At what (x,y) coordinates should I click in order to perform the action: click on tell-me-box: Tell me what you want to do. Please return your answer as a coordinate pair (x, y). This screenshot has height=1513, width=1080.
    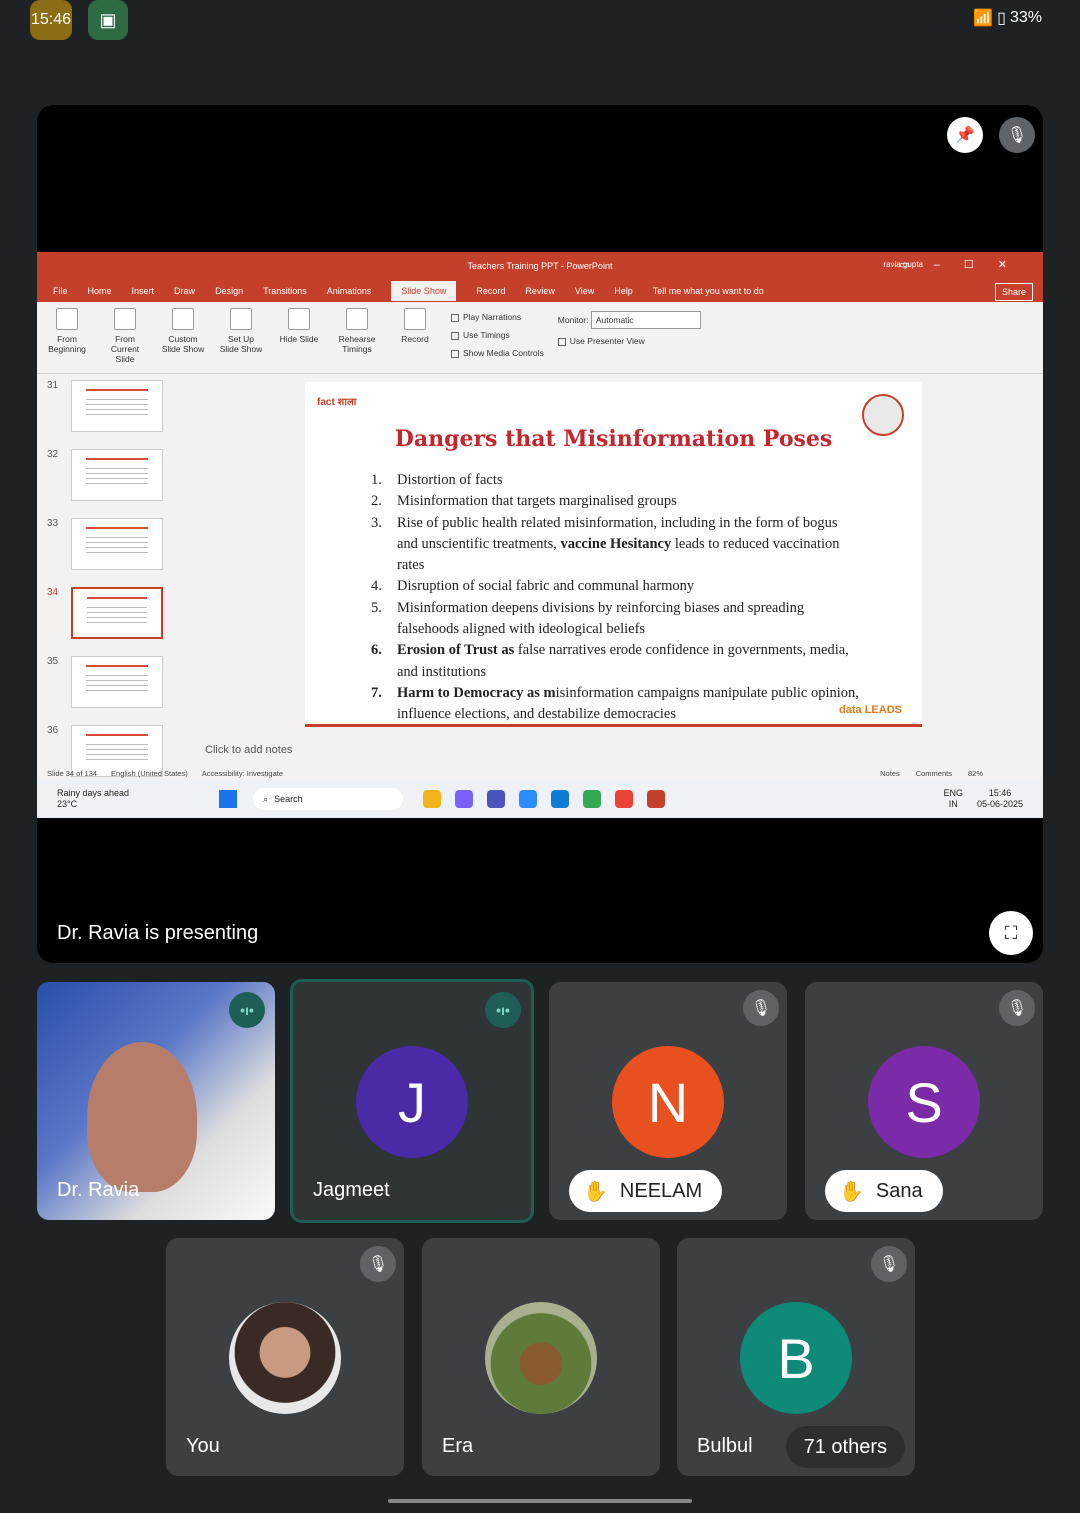
    Looking at the image, I should click on (708, 291).